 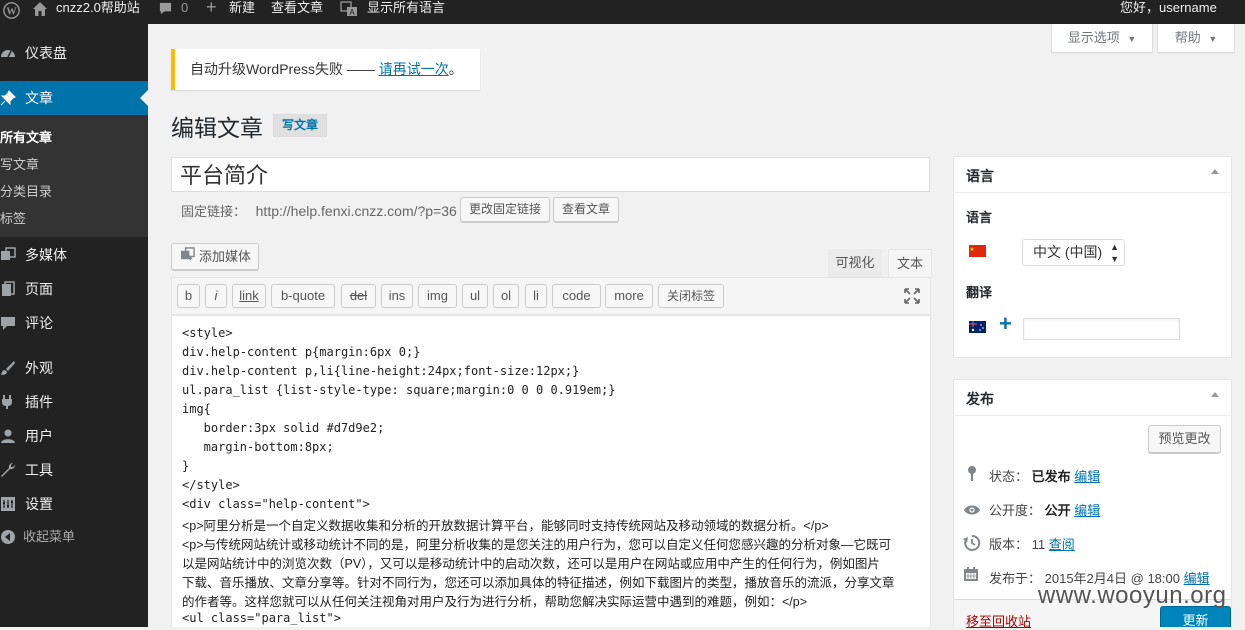 I want to click on language-select: 中文 (中国) ▲ ▼, so click(x=1073, y=252).